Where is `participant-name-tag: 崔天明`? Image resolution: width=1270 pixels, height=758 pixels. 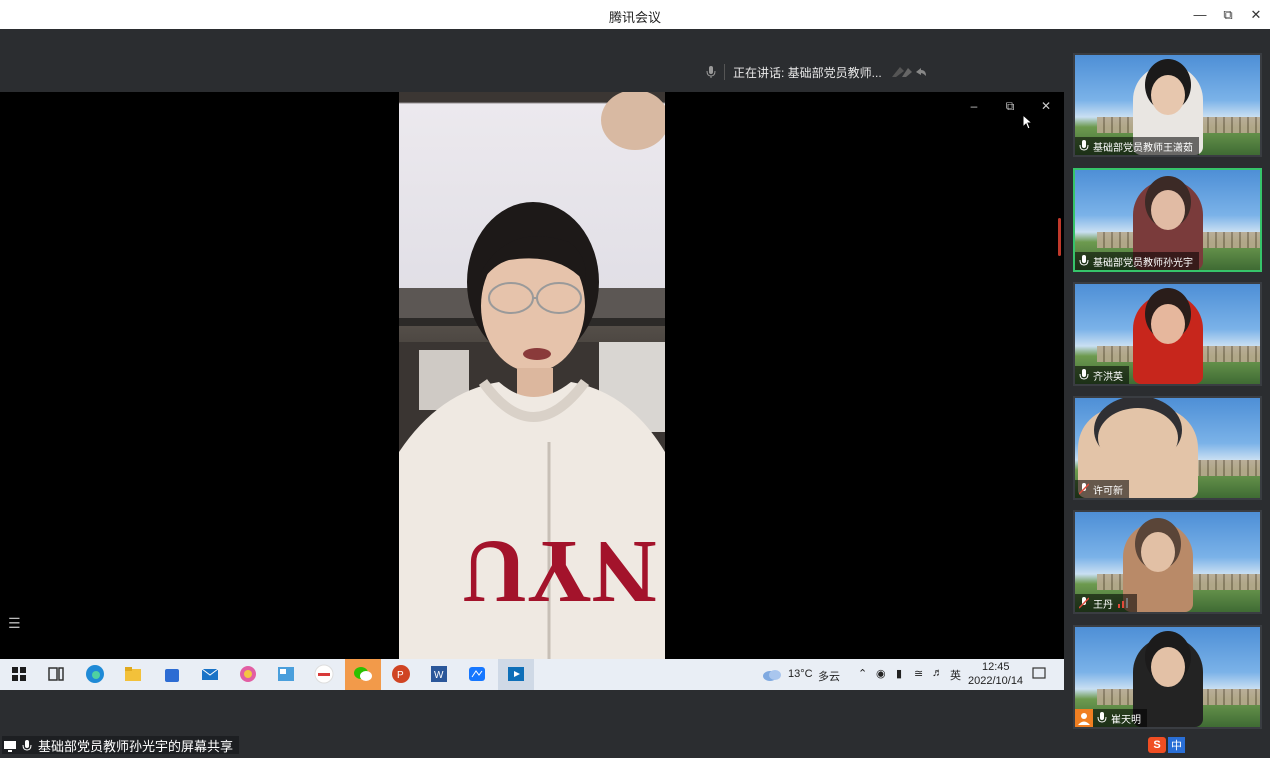 participant-name-tag: 崔天明 is located at coordinates (1111, 718).